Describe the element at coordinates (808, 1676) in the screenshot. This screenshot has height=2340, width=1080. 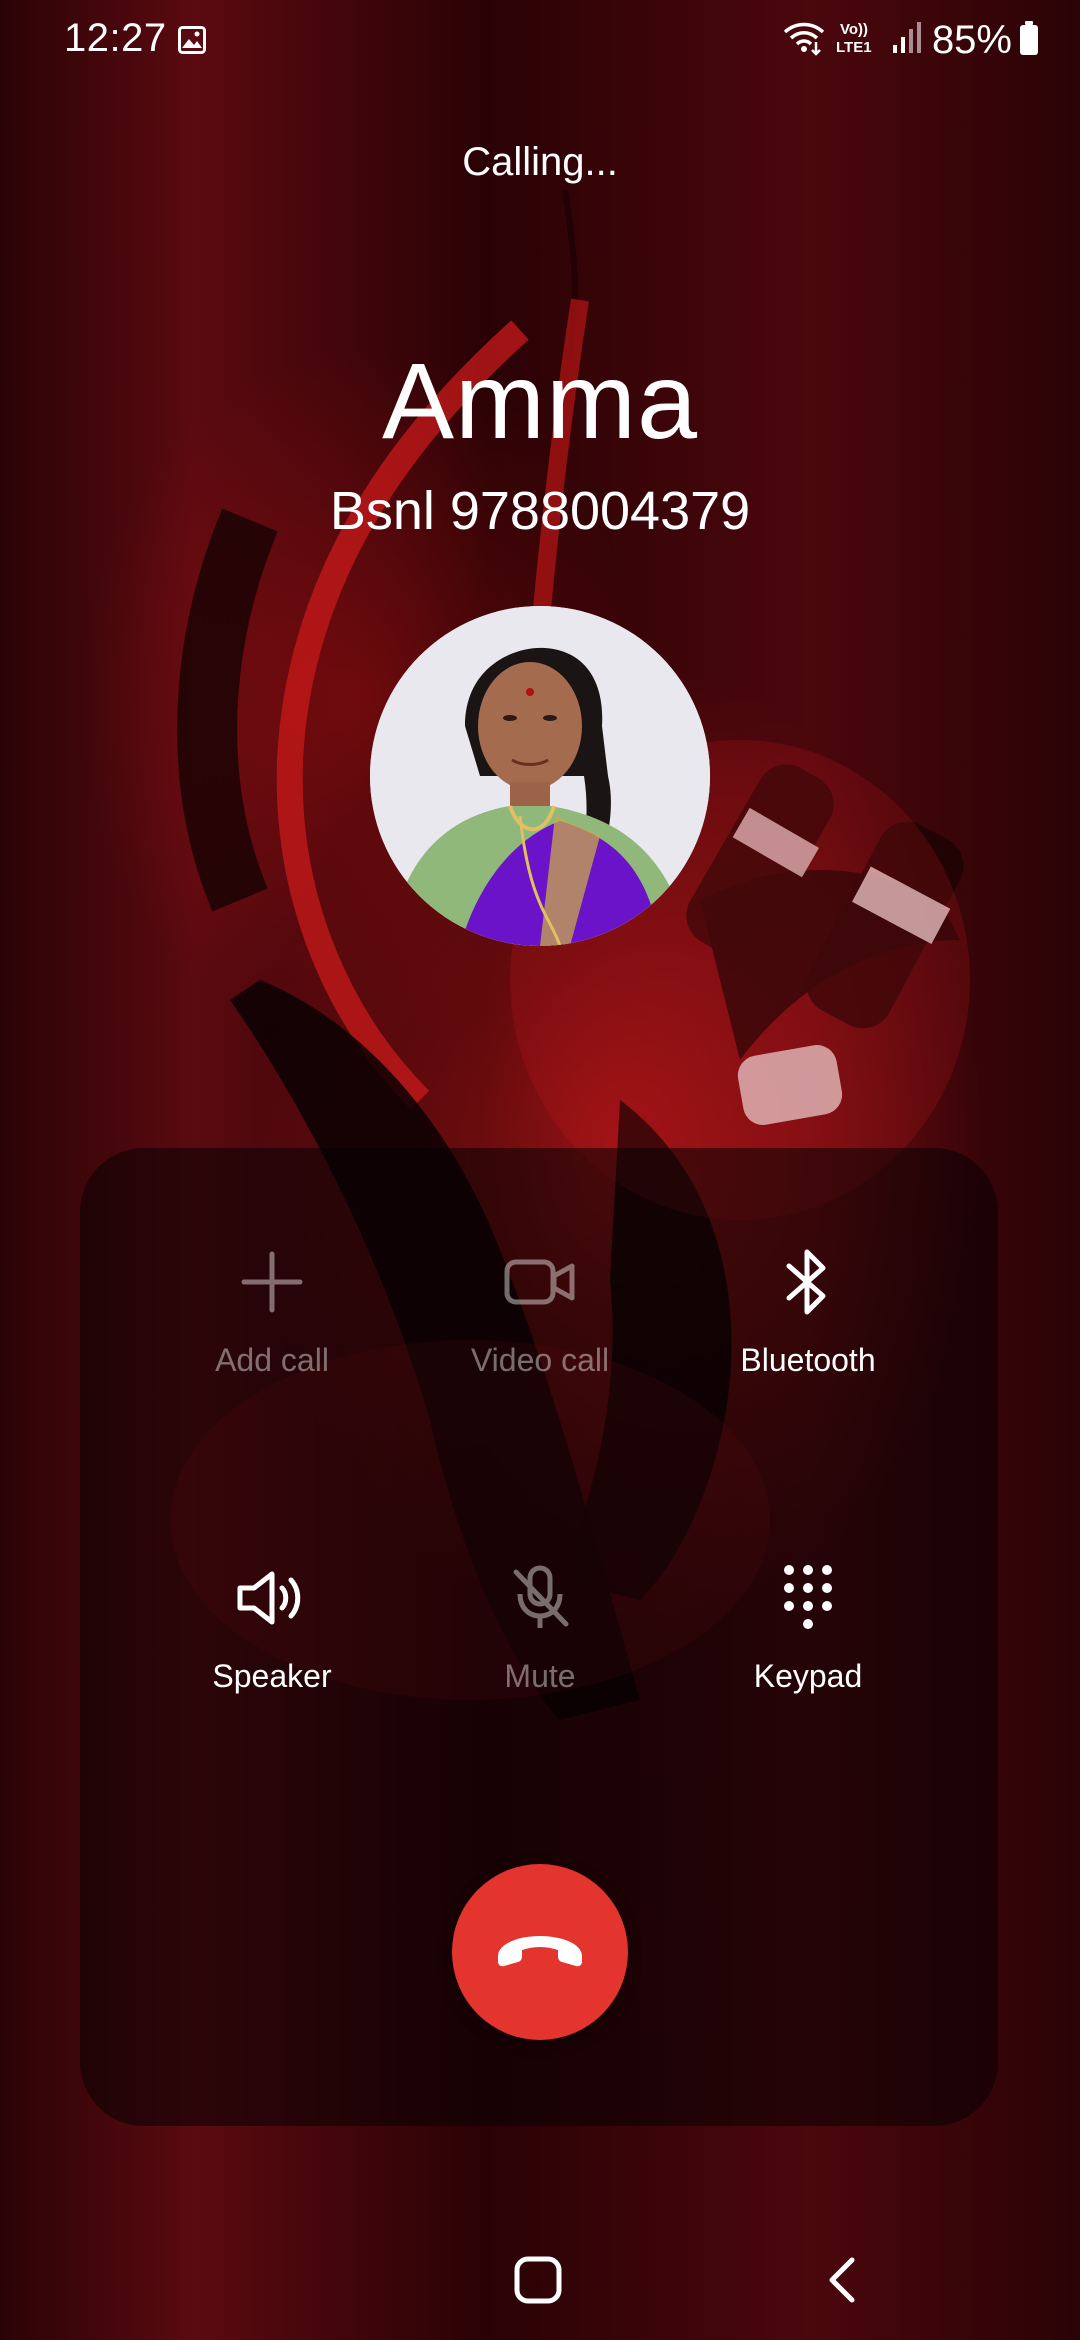
I see `keypad-label: Keypad` at that location.